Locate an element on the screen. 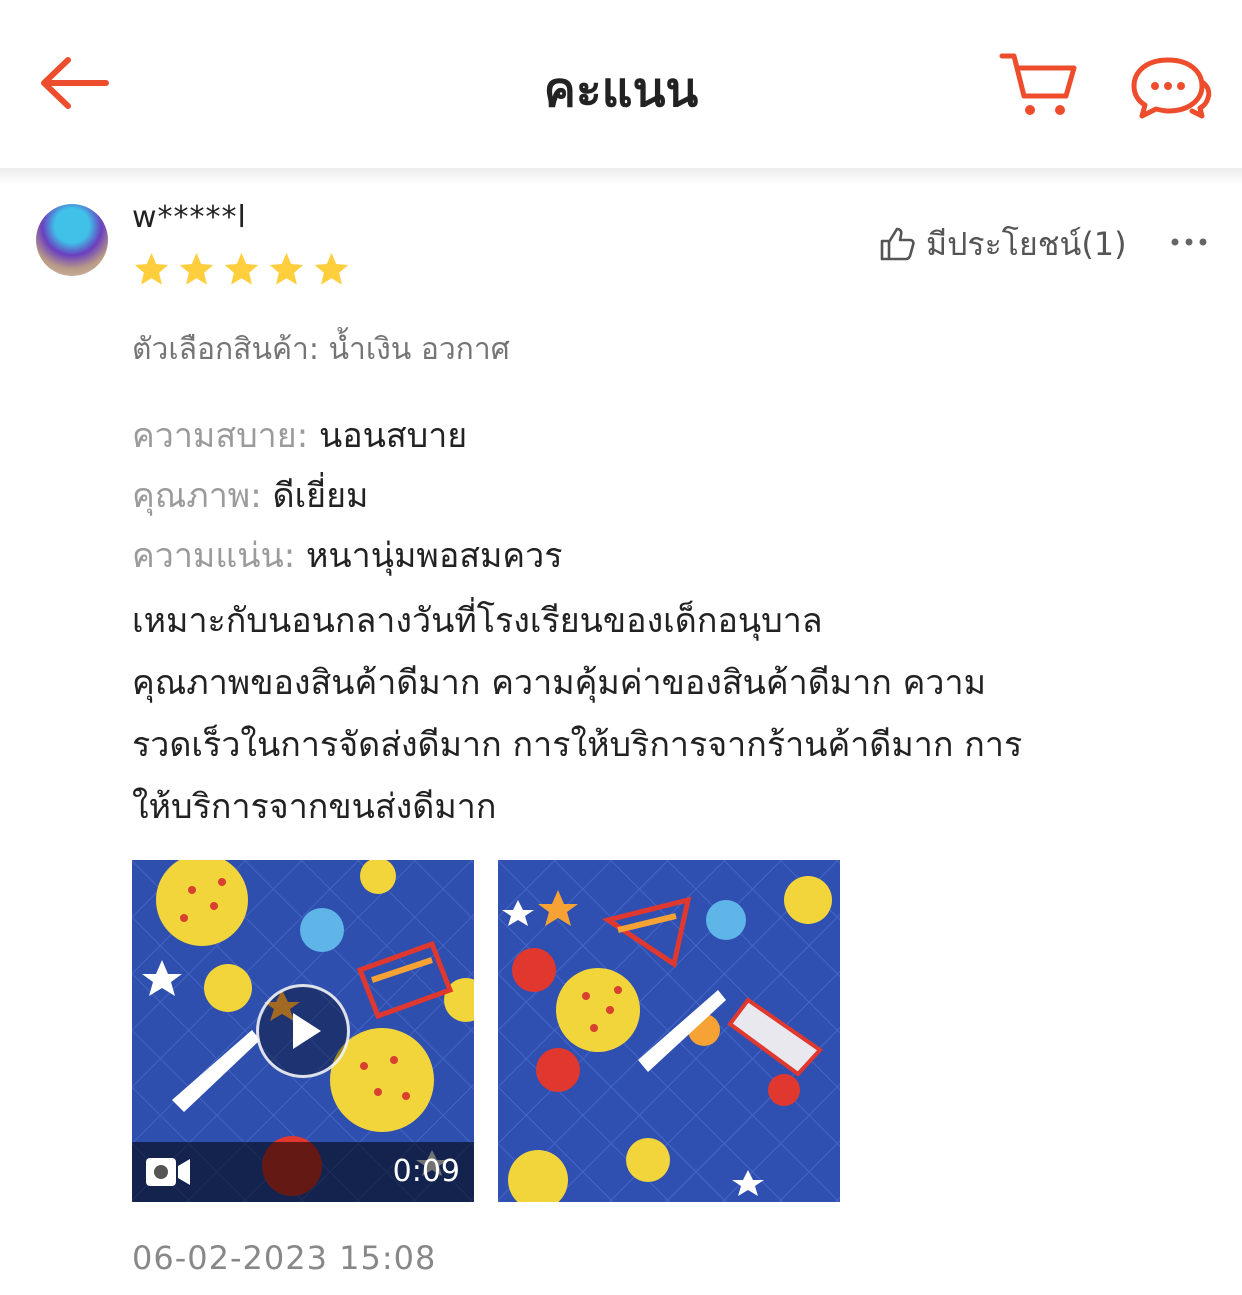 The image size is (1242, 1295). chat-bubbles-icon is located at coordinates (1171, 88).